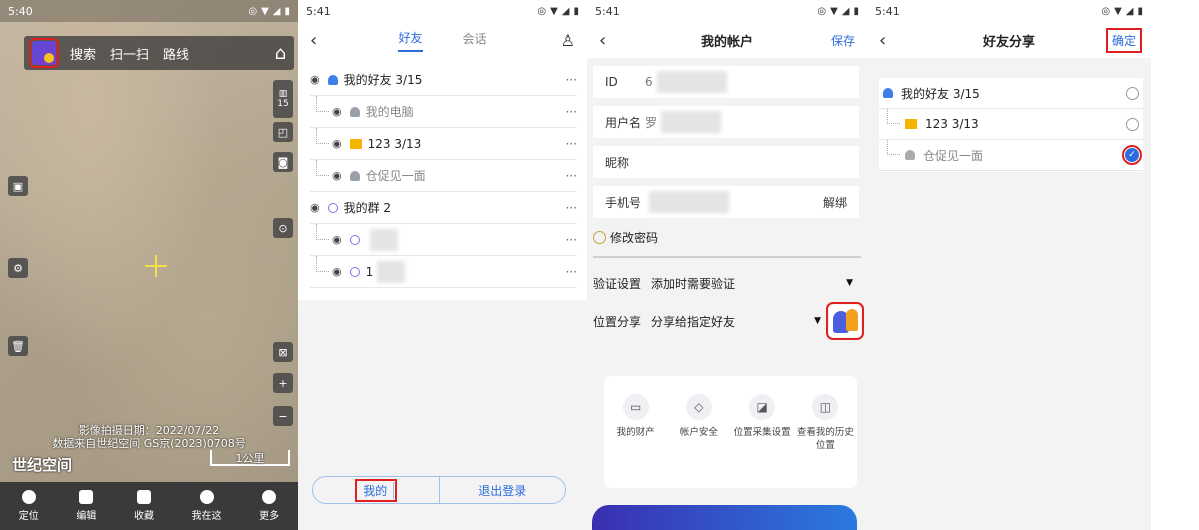 The width and height of the screenshot is (1199, 530). I want to click on home-icon: ⌂, so click(280, 53).